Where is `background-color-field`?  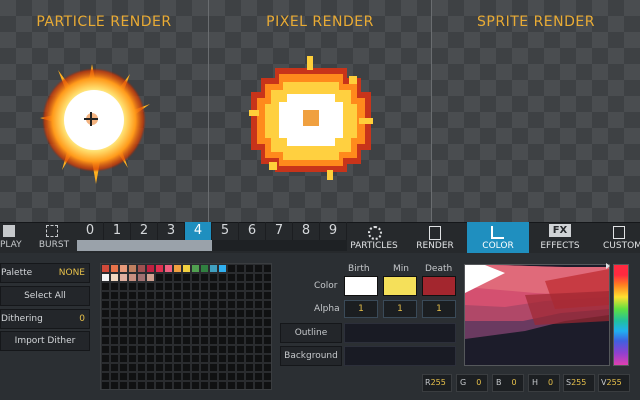
background-color-field is located at coordinates (400, 356).